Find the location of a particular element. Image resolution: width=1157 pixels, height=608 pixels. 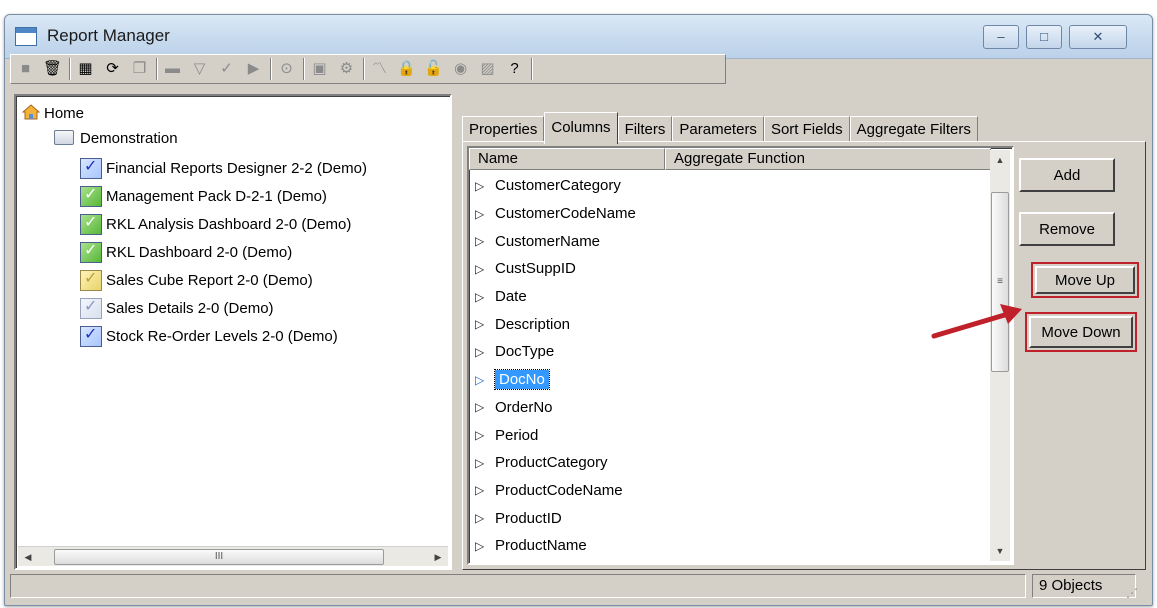

tree-node-home-label: Home is located at coordinates (64, 113).